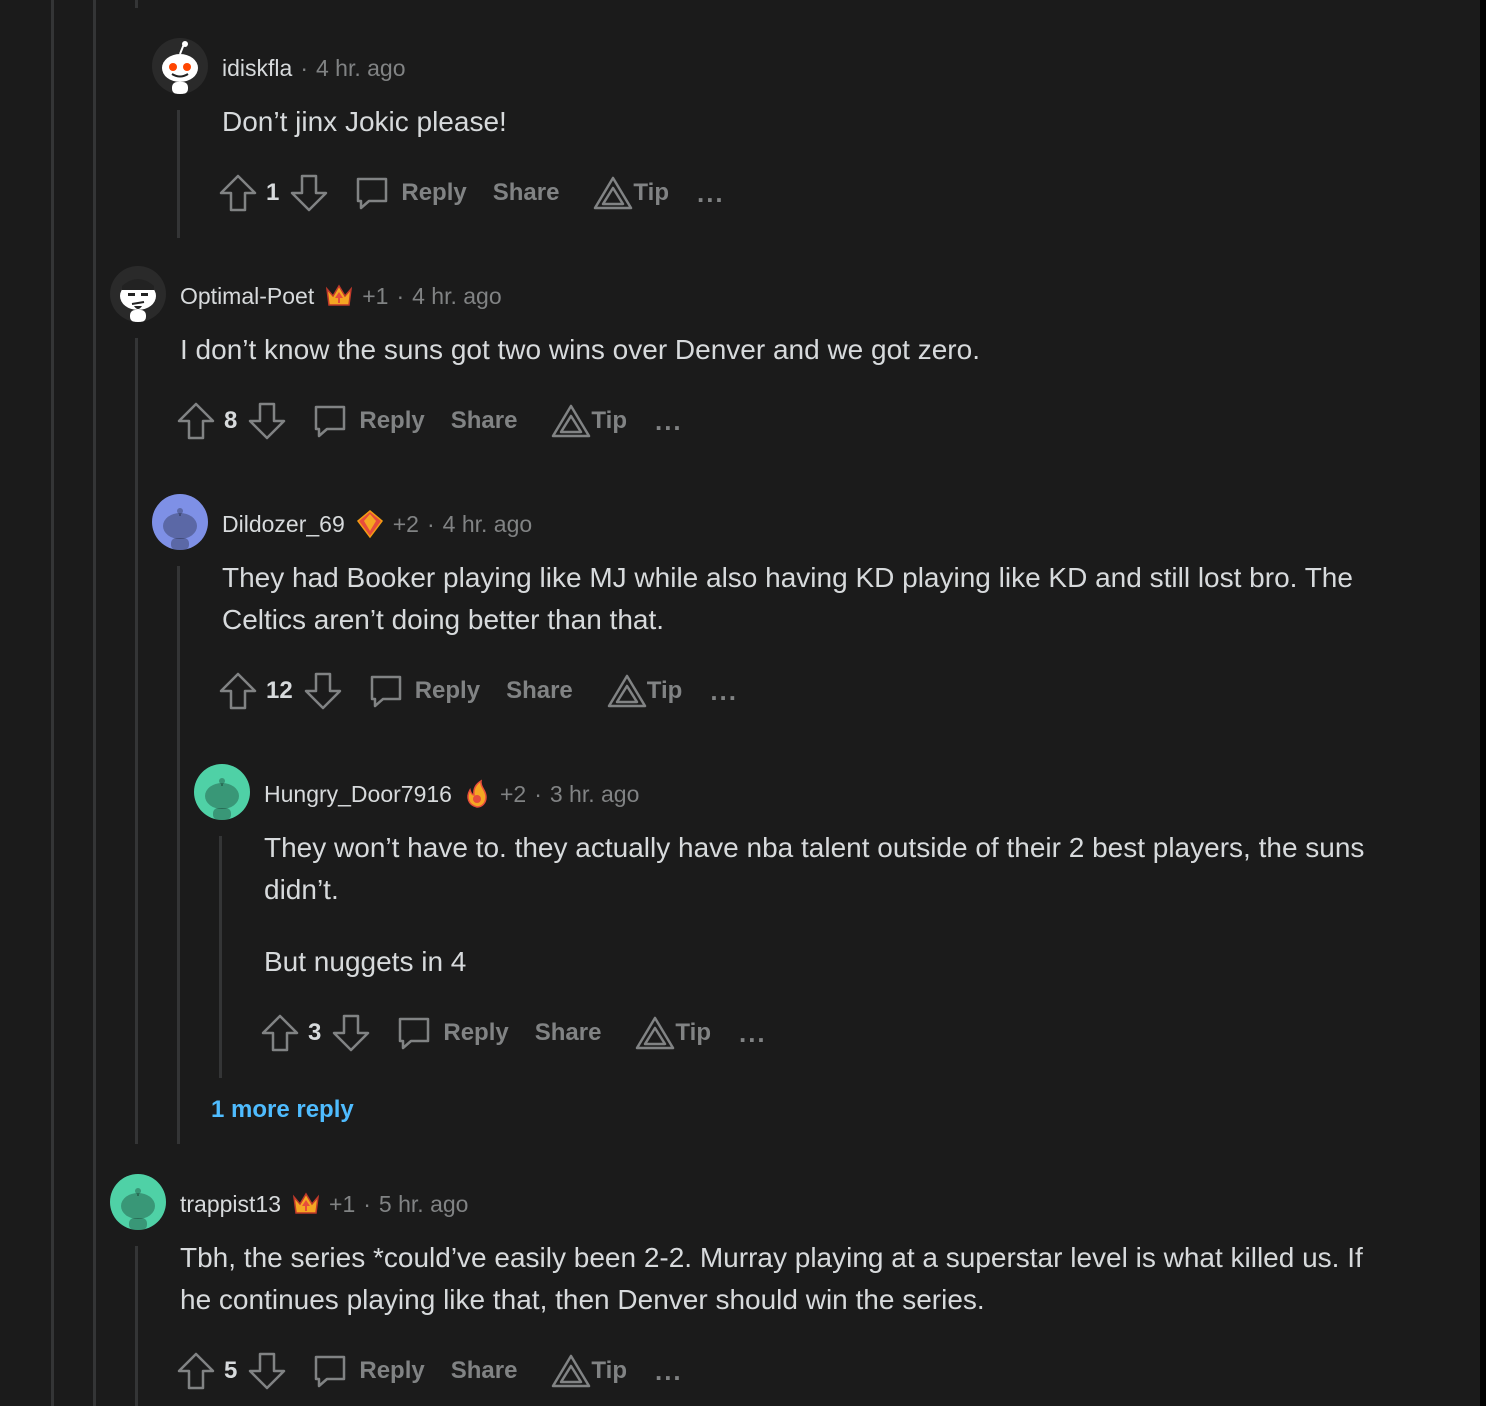  What do you see at coordinates (247, 296) in the screenshot?
I see `username: Optimal-Poet` at bounding box center [247, 296].